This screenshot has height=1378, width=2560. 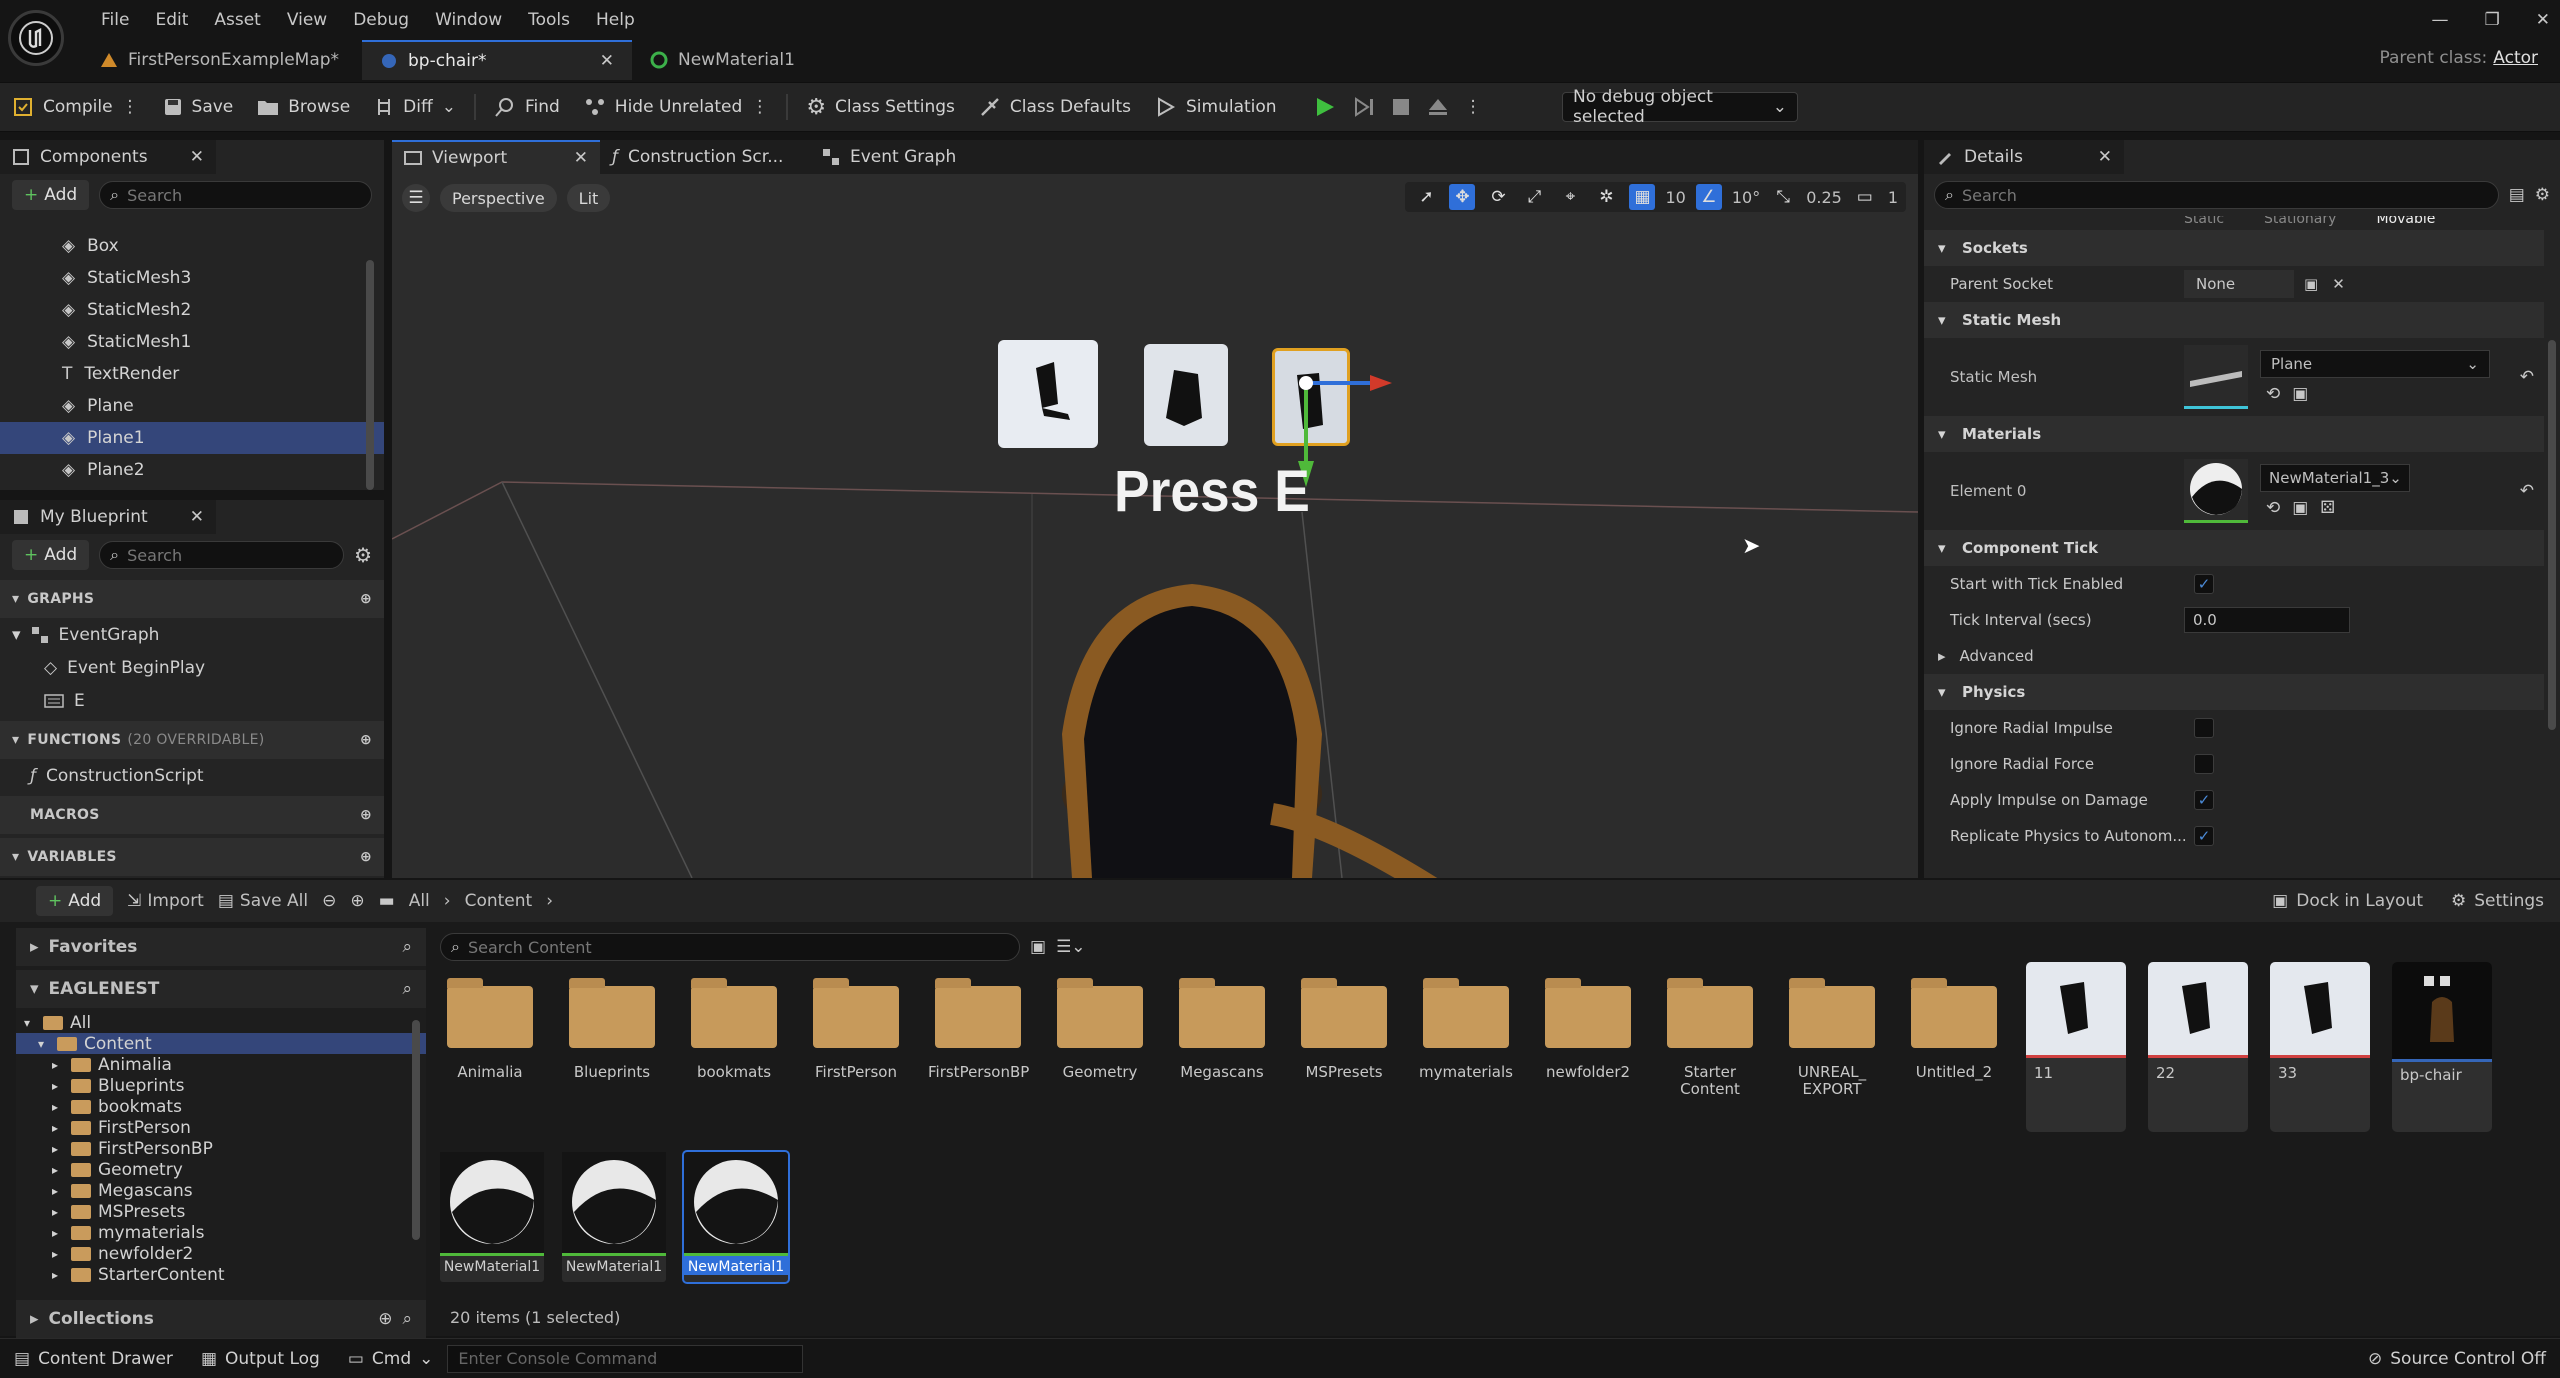 I want to click on folder-asset: mymaterials, so click(x=1466, y=1034).